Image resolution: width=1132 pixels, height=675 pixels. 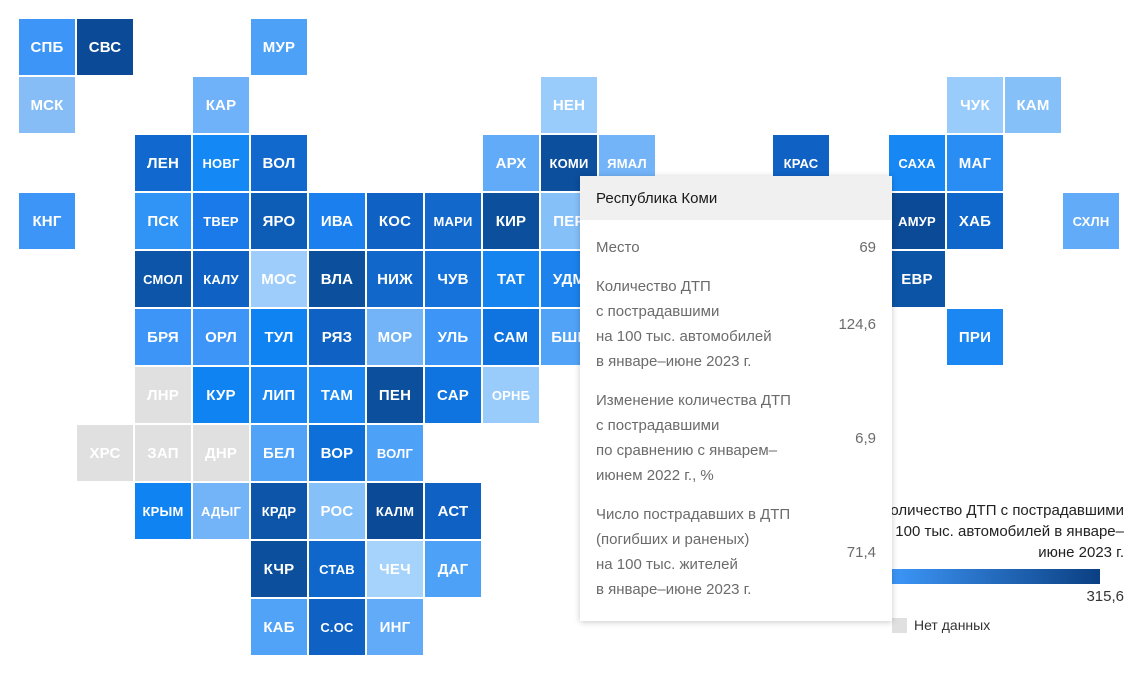 What do you see at coordinates (337, 511) in the screenshot?
I see `region-tile: РОС` at bounding box center [337, 511].